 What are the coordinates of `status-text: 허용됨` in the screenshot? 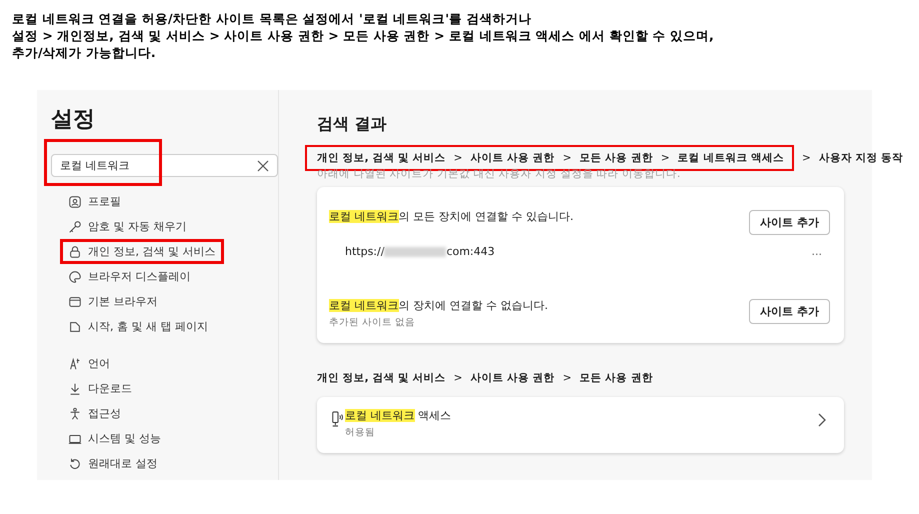 It's located at (360, 432).